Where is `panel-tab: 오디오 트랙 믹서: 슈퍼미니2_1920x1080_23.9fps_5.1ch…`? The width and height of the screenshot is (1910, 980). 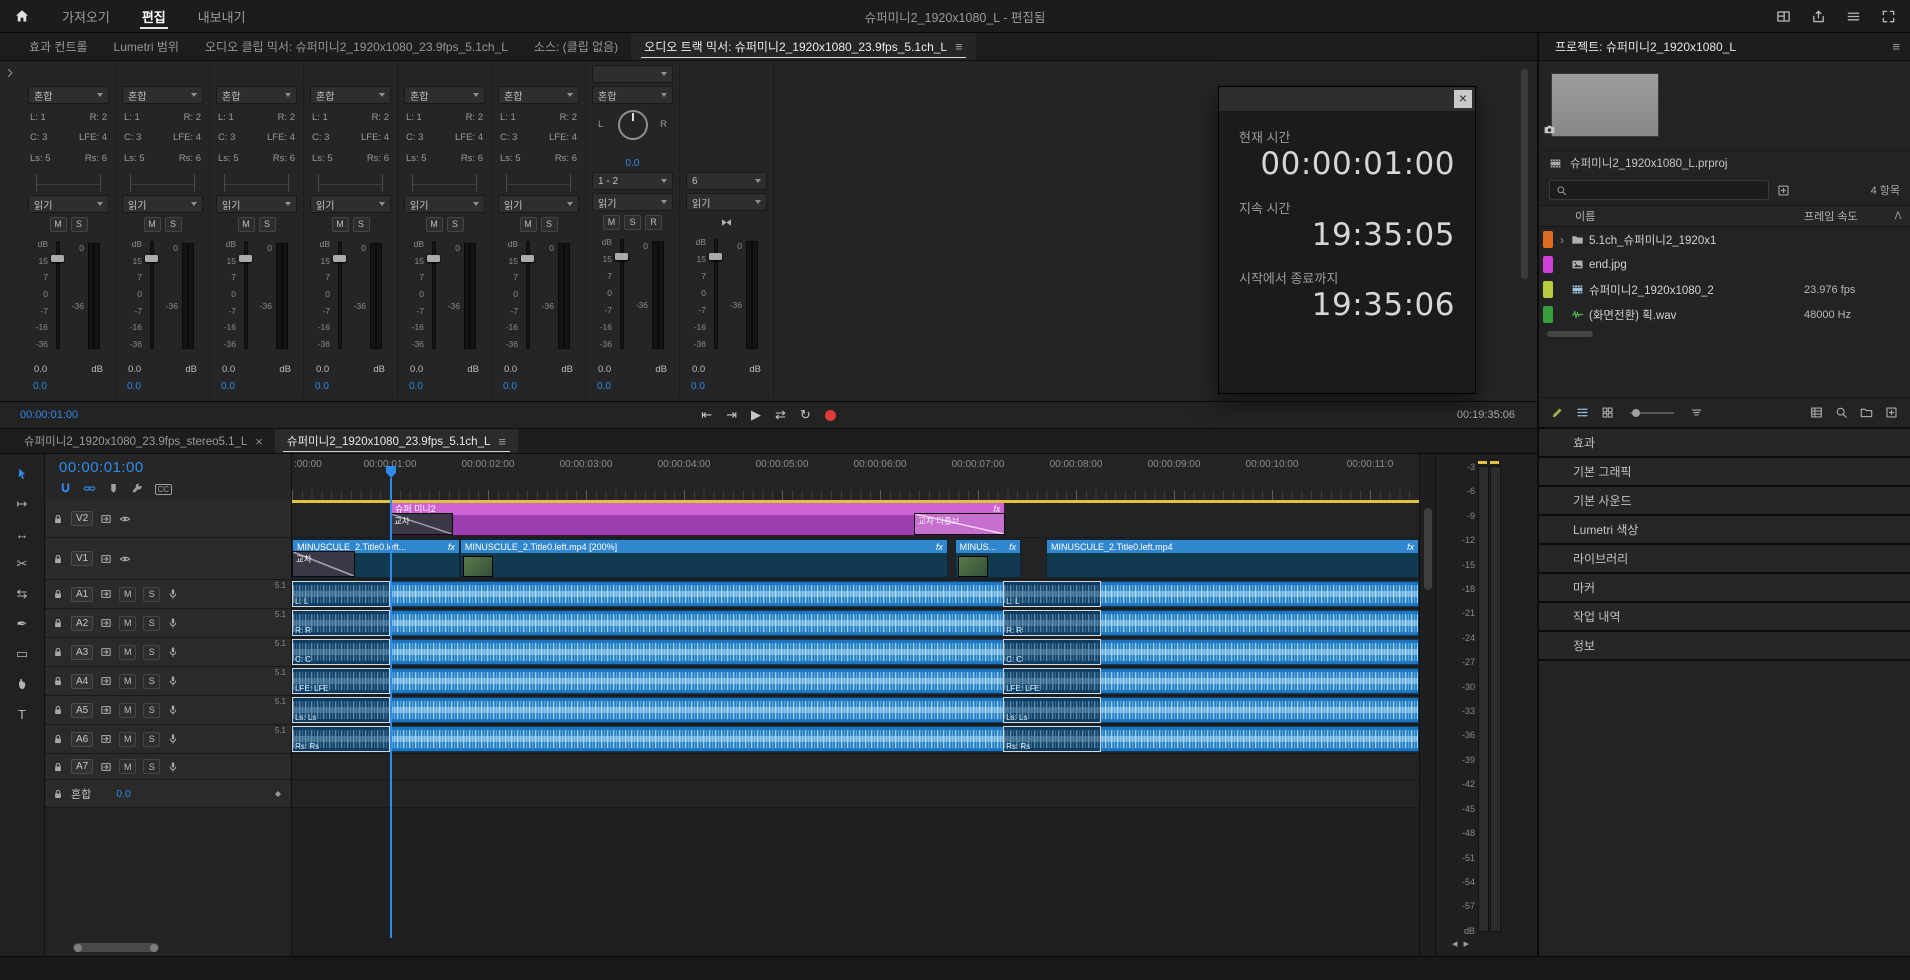
panel-tab: 오디오 트랙 믹서: 슈퍼미니2_1920x1080_23.9fps_5.1ch… is located at coordinates (803, 46).